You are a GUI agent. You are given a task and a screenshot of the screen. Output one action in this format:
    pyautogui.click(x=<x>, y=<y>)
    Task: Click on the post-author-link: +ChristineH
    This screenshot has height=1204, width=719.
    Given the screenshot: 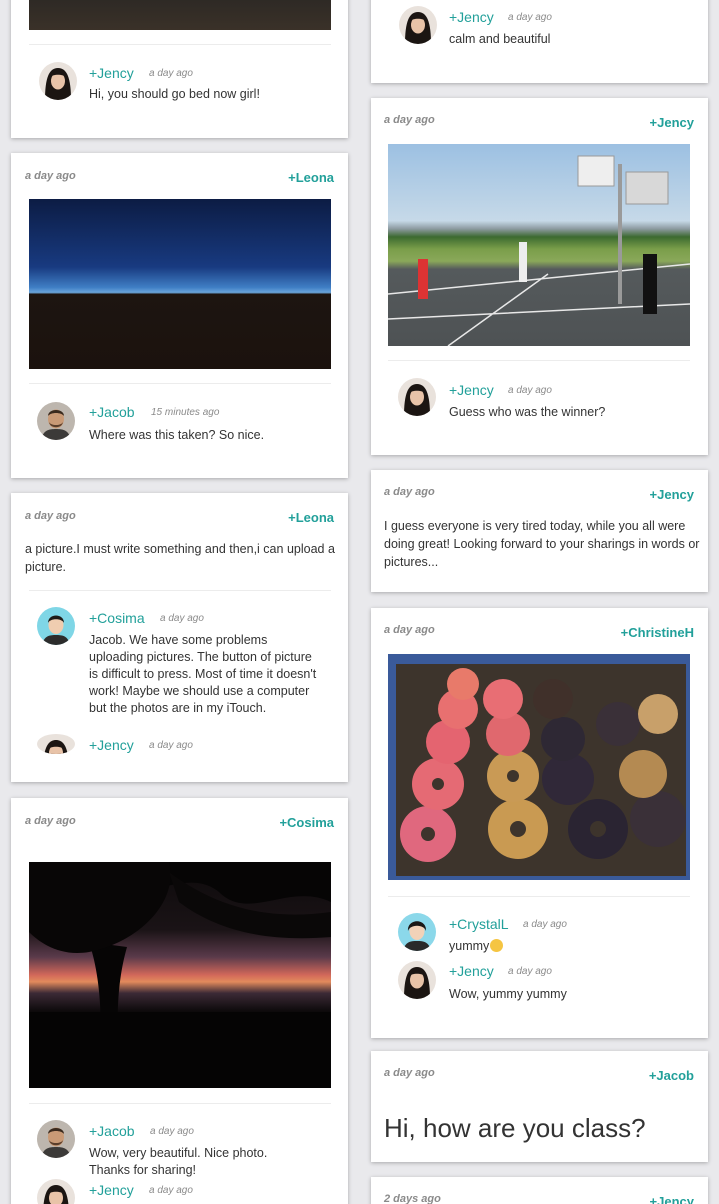 What is the action you would take?
    pyautogui.click(x=657, y=632)
    